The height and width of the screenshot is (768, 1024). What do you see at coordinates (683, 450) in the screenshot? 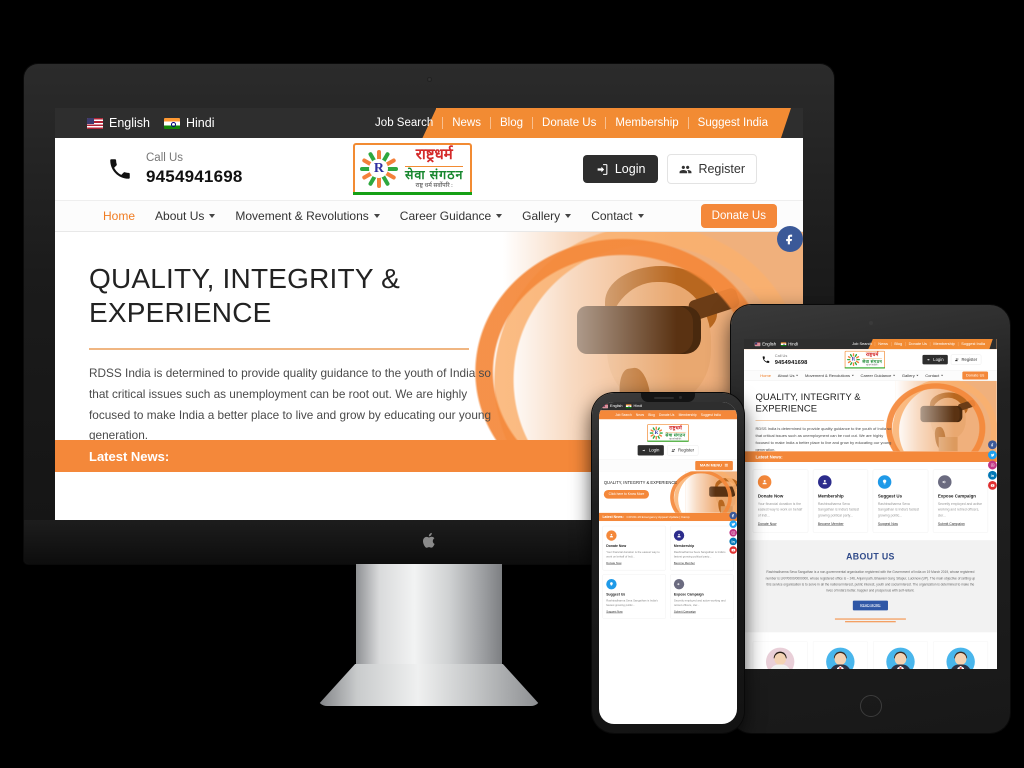
I see `mobile-register-button: Register` at bounding box center [683, 450].